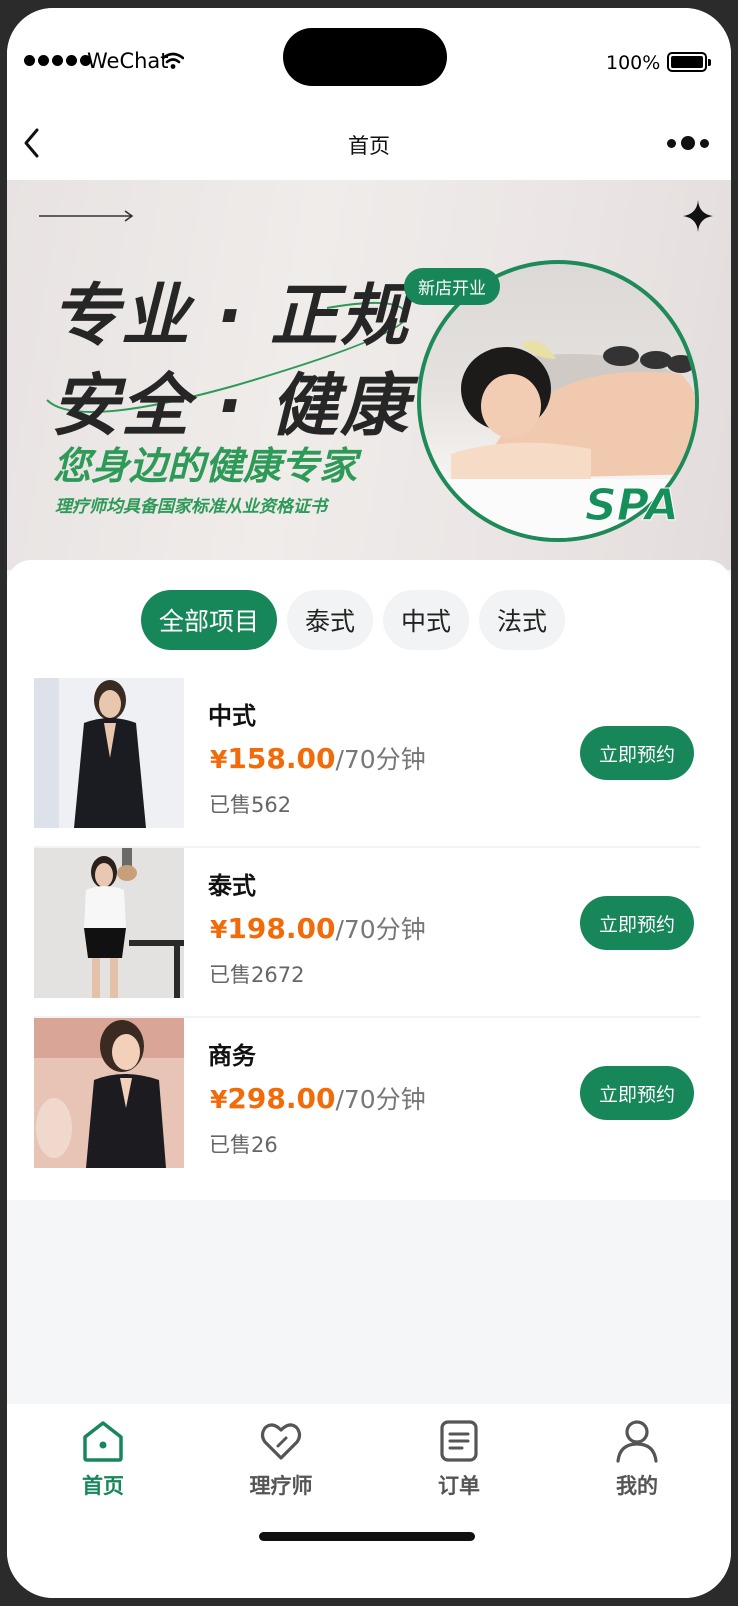 The height and width of the screenshot is (1606, 738). I want to click on sold-count: 已售26, so click(243, 1145).